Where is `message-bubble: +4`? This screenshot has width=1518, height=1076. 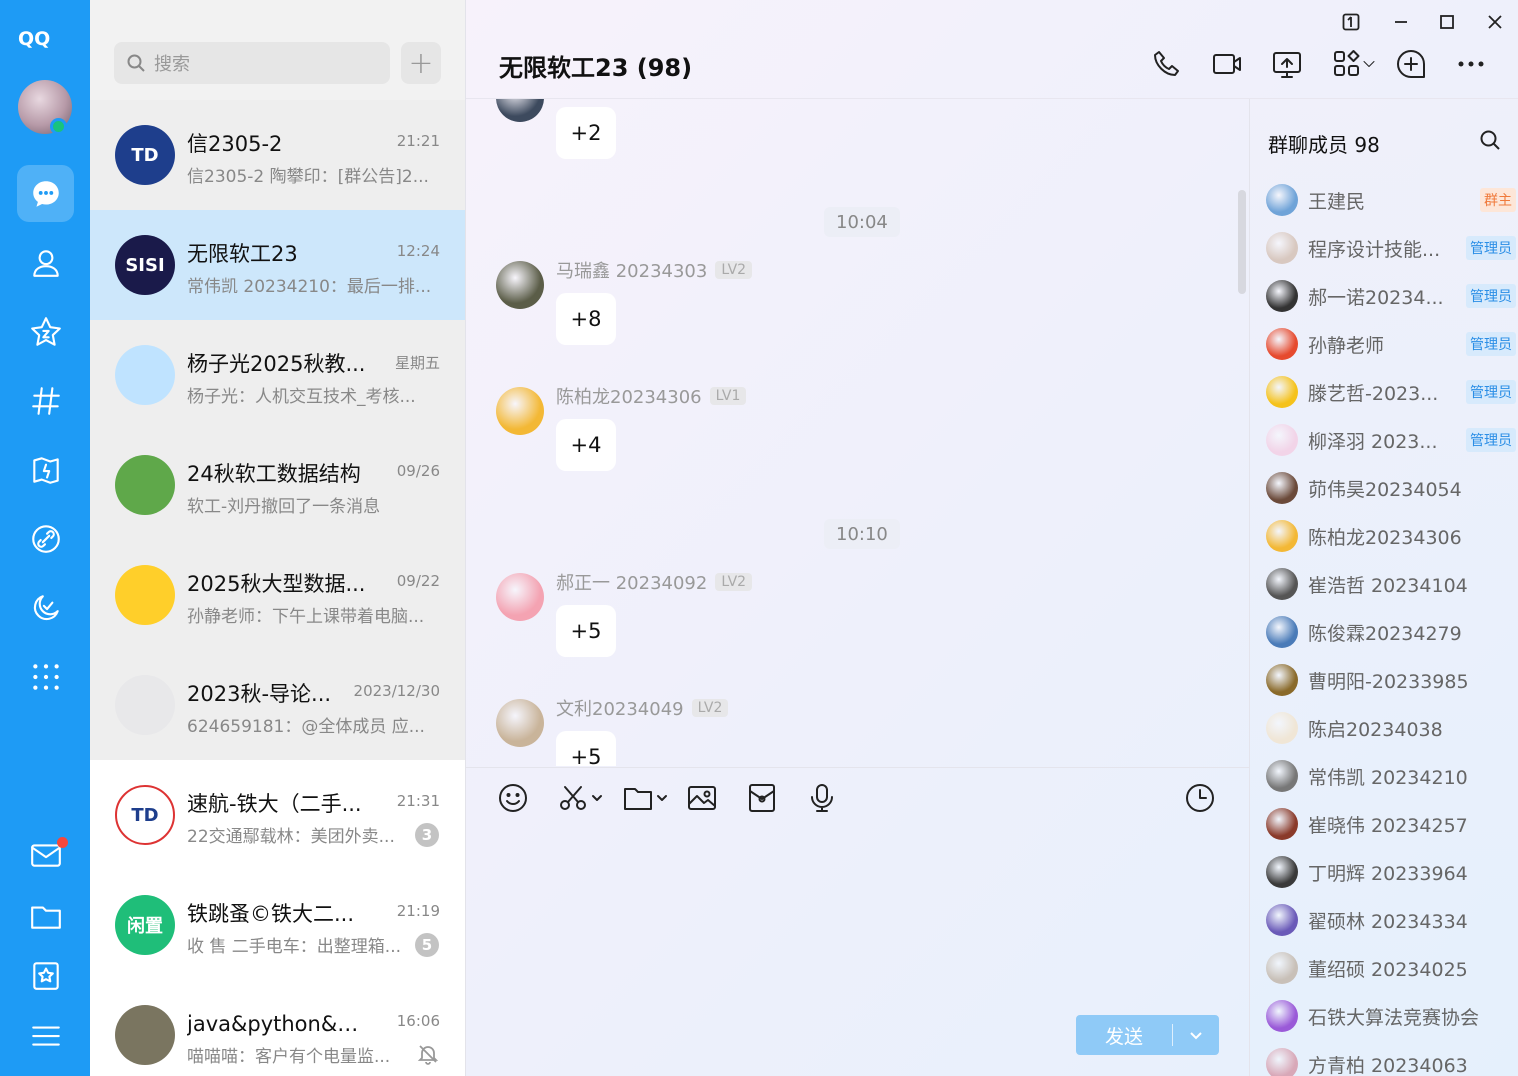 message-bubble: +4 is located at coordinates (586, 445).